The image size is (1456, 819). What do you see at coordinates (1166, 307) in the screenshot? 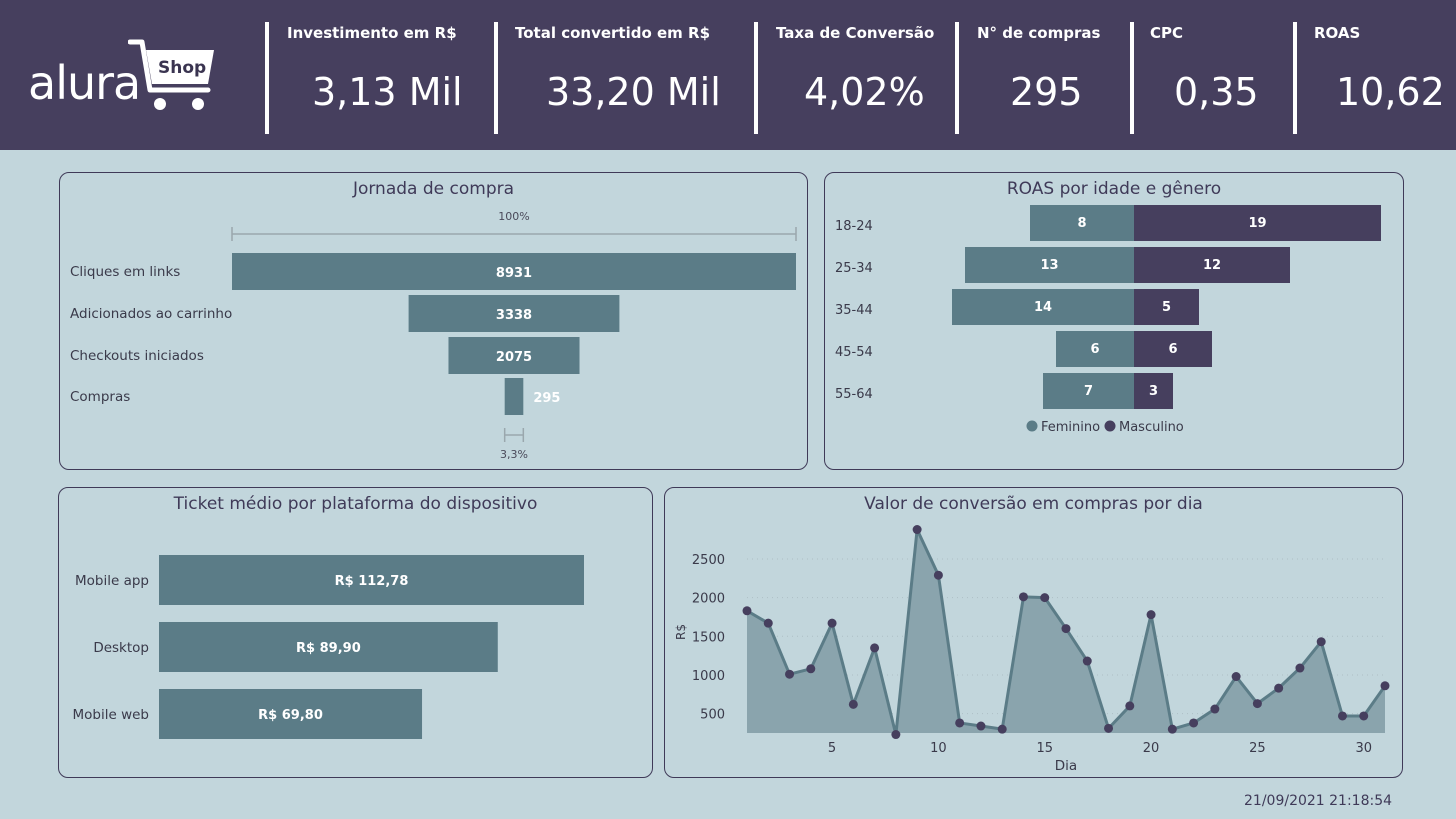
I see `roas-value-masculino: 5` at bounding box center [1166, 307].